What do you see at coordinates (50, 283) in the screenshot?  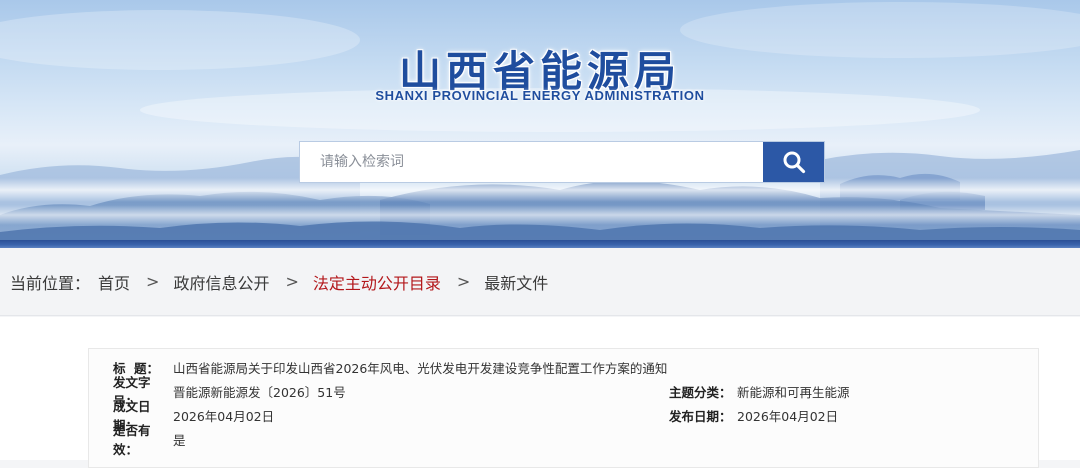 I see `breadcrumb-label: 当前位置：` at bounding box center [50, 283].